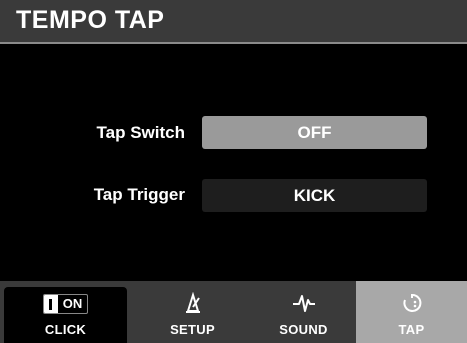 This screenshot has width=467, height=343. Describe the element at coordinates (233, 43) in the screenshot. I see `header-divider` at that location.